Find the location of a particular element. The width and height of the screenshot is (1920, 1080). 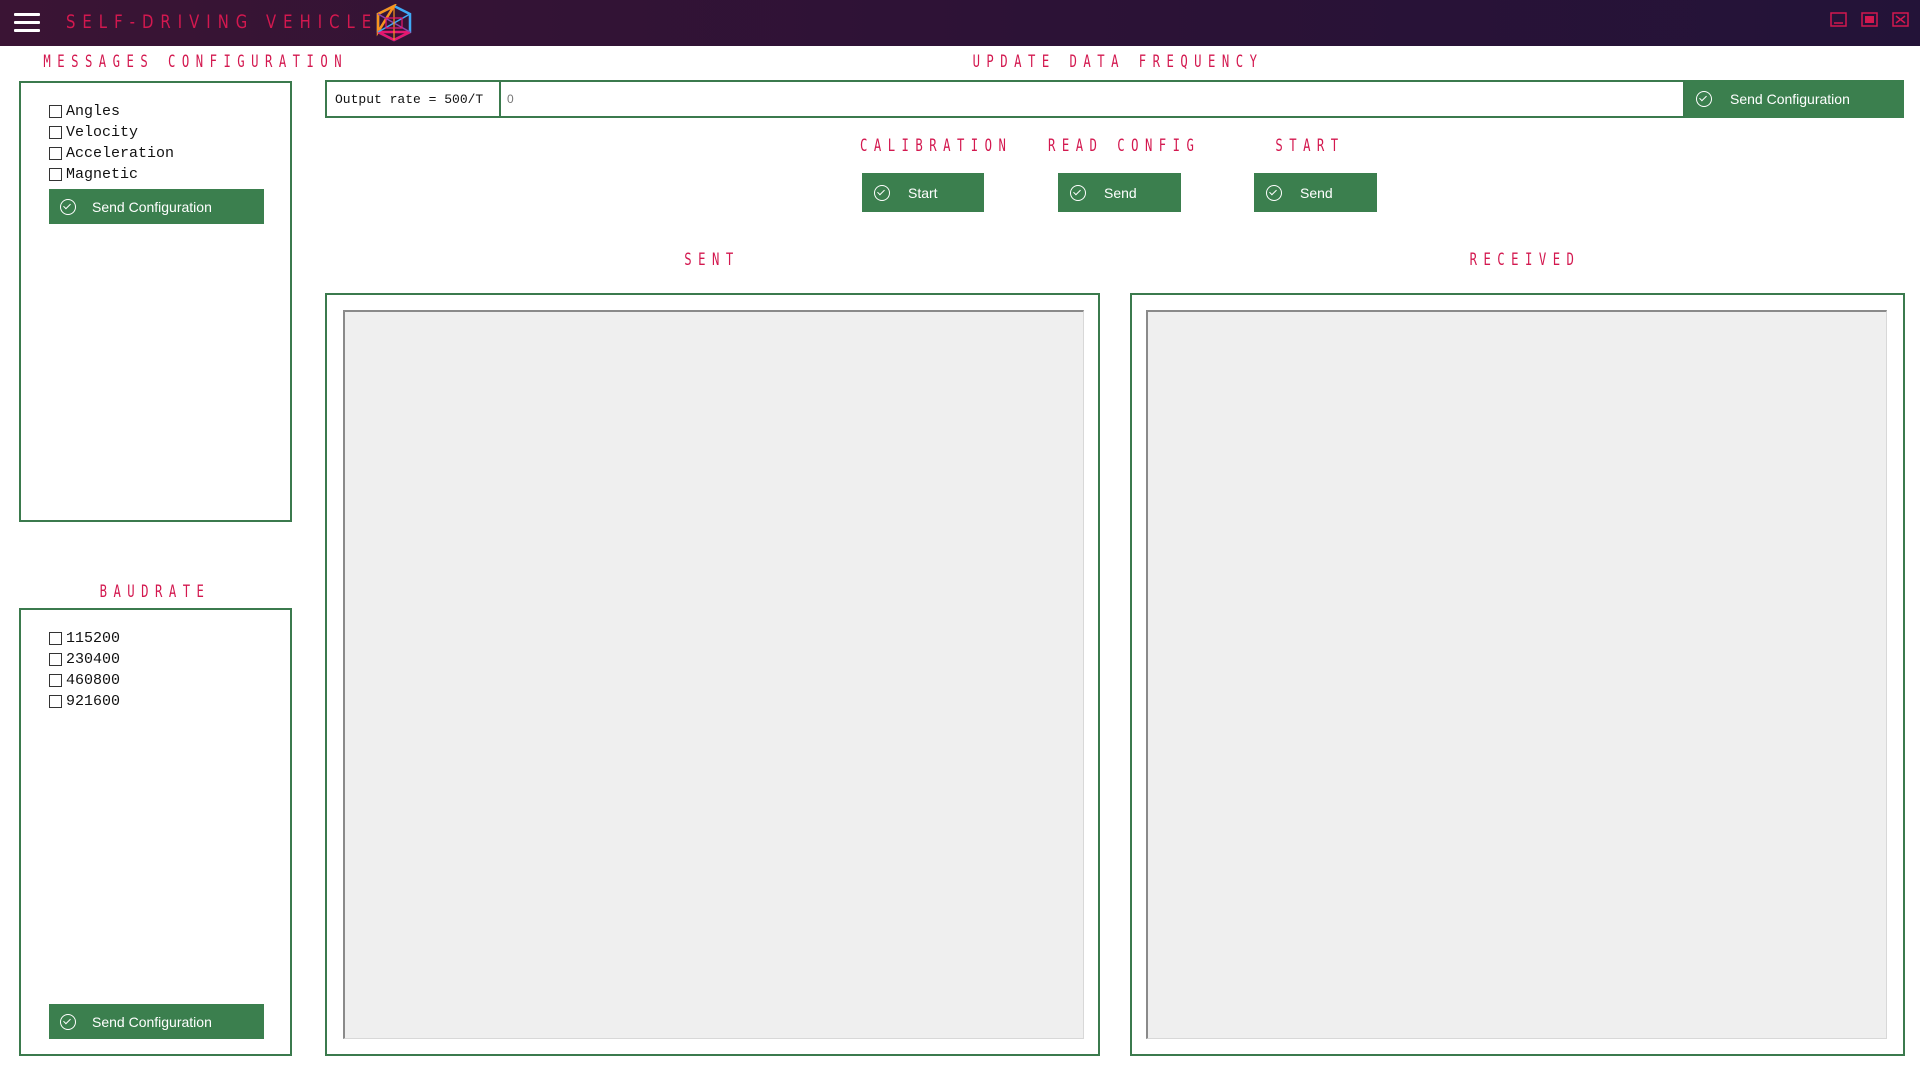

send-baudrate-button: Send Configuration is located at coordinates (156, 1021).